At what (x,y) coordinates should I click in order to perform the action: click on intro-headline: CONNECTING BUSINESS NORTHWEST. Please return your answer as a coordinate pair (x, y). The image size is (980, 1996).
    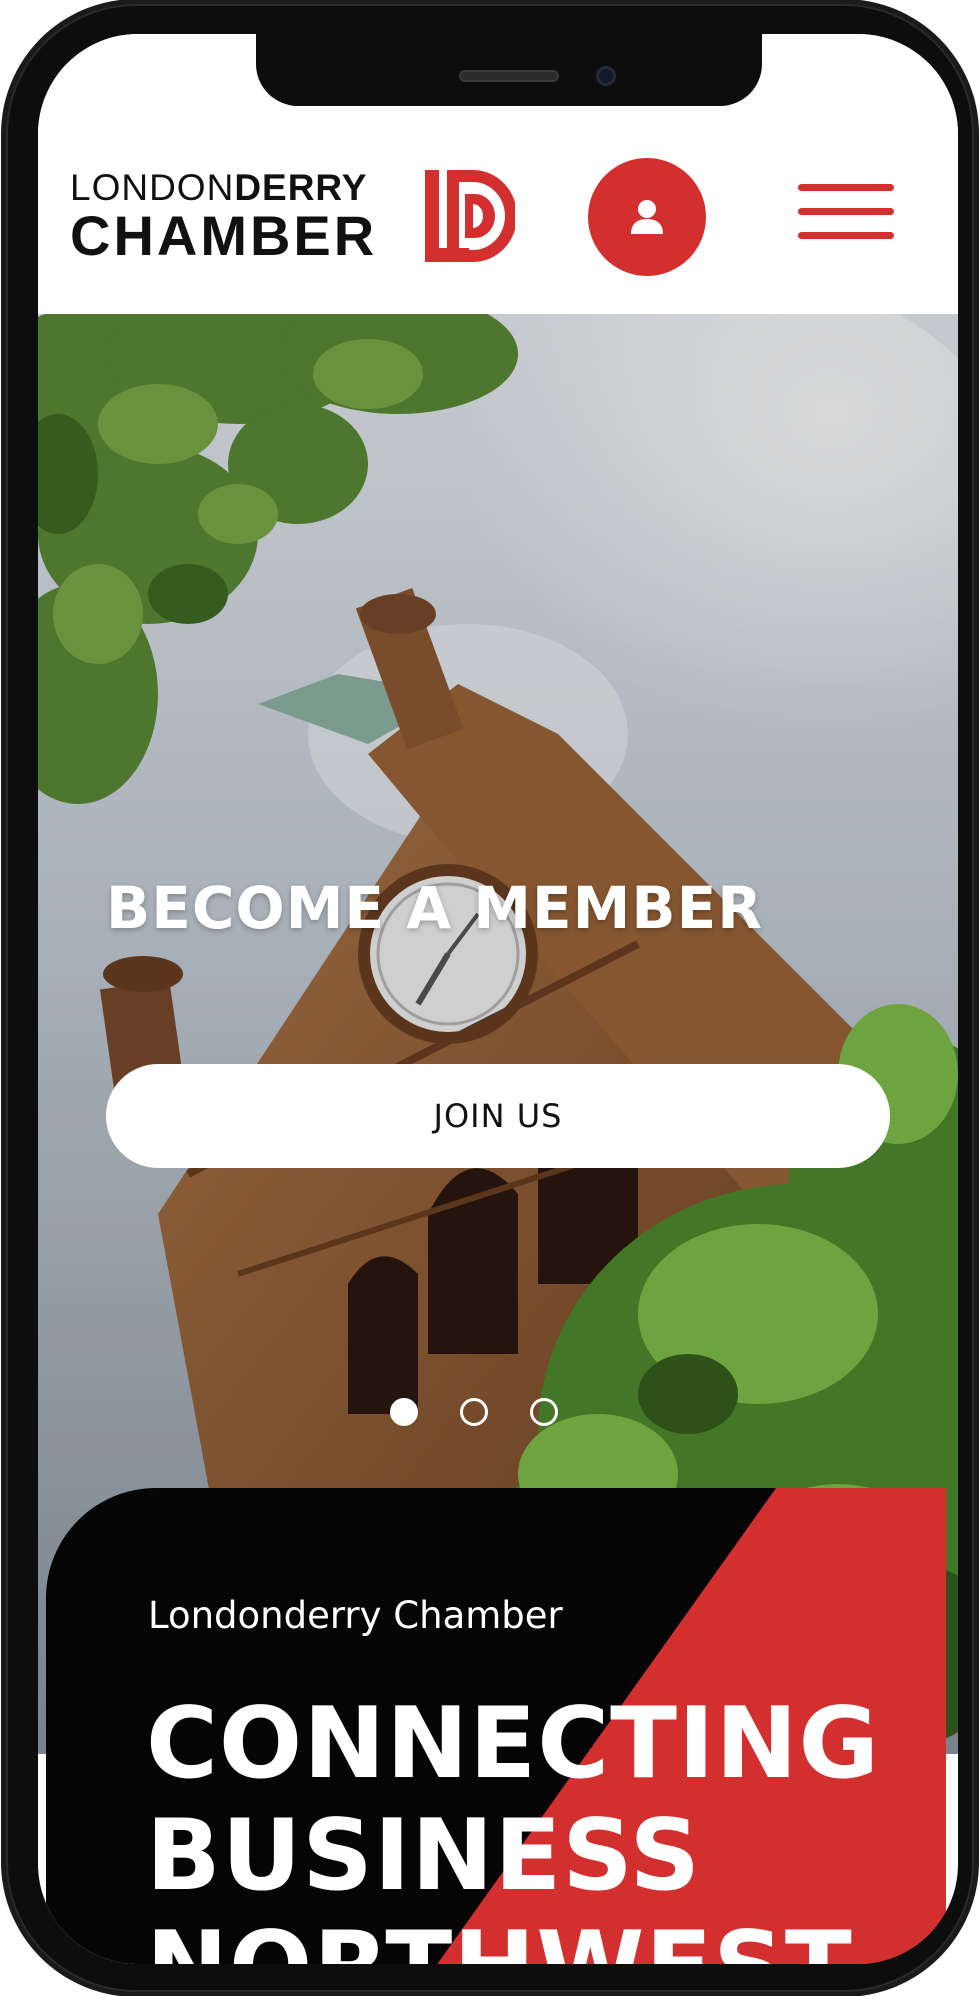
    Looking at the image, I should click on (513, 1826).